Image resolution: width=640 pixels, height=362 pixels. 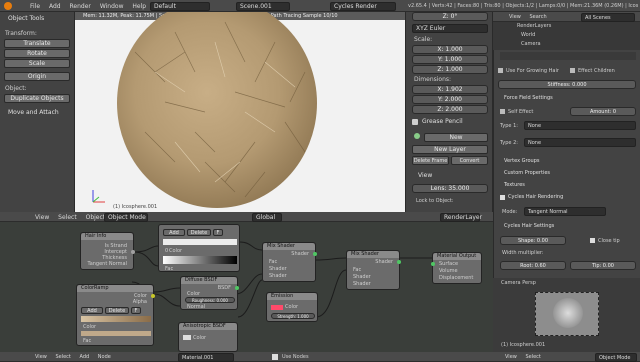 What do you see at coordinates (187, 337) in the screenshot?
I see `aniso-color-swatch` at bounding box center [187, 337].